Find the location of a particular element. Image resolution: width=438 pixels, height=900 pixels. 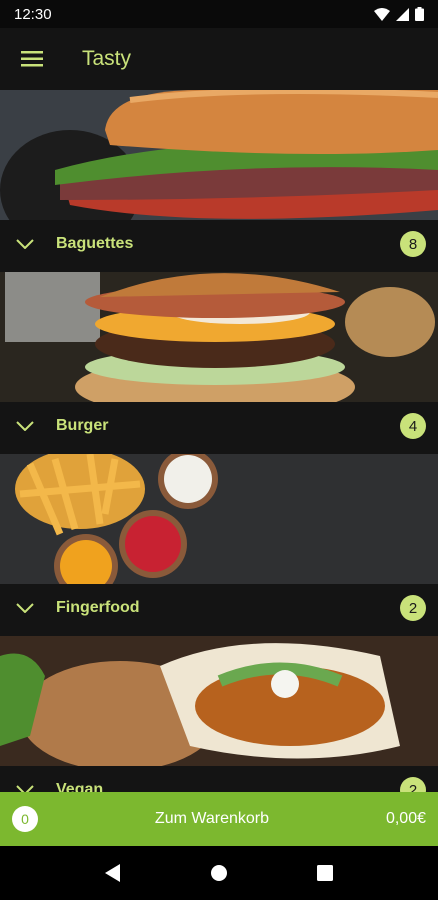

cart-total: 0,00€ is located at coordinates (405, 818).